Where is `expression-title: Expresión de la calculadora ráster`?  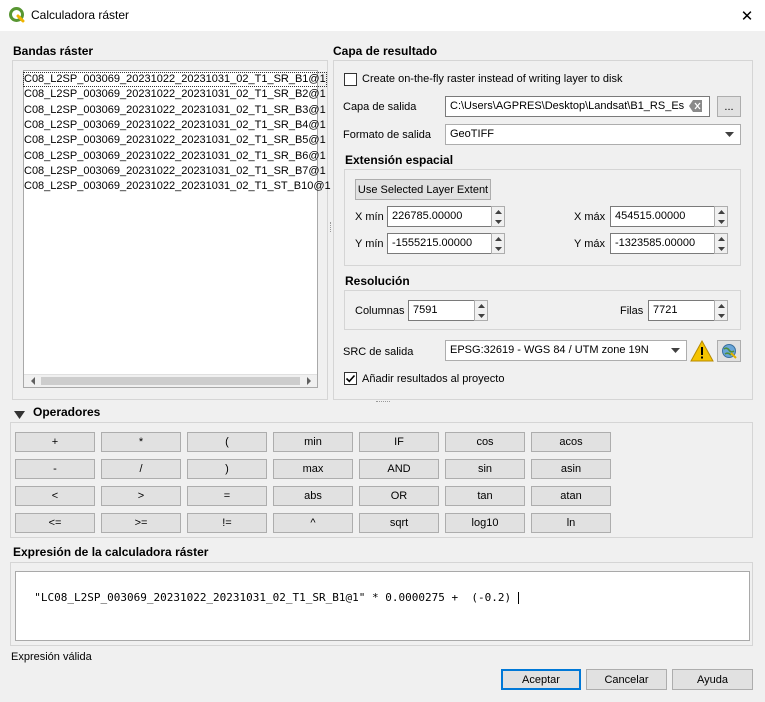
expression-title: Expresión de la calculadora ráster is located at coordinates (111, 552).